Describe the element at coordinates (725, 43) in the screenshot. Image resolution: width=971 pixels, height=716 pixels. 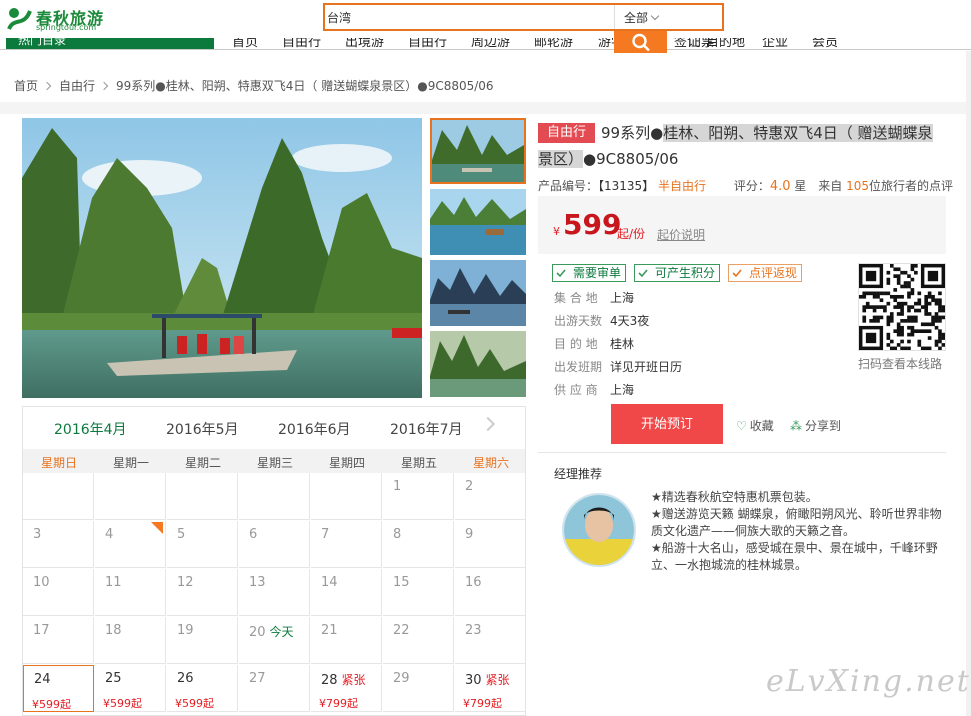
I see `nav-item: 目的地` at that location.